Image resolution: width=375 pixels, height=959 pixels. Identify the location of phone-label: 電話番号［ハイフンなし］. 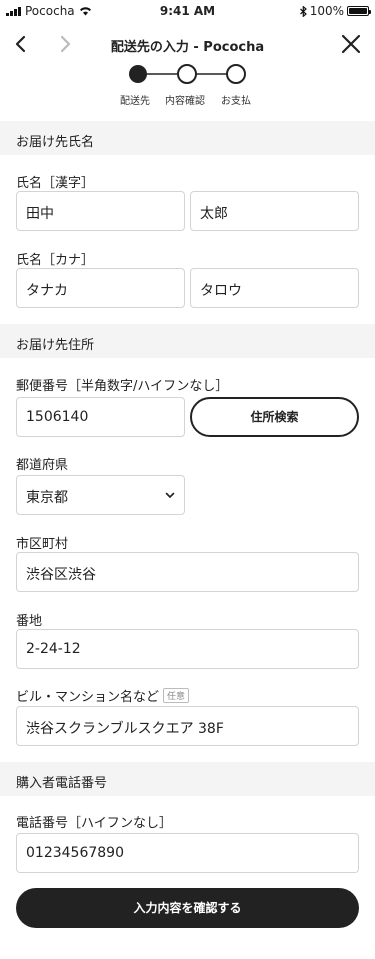
(94, 823).